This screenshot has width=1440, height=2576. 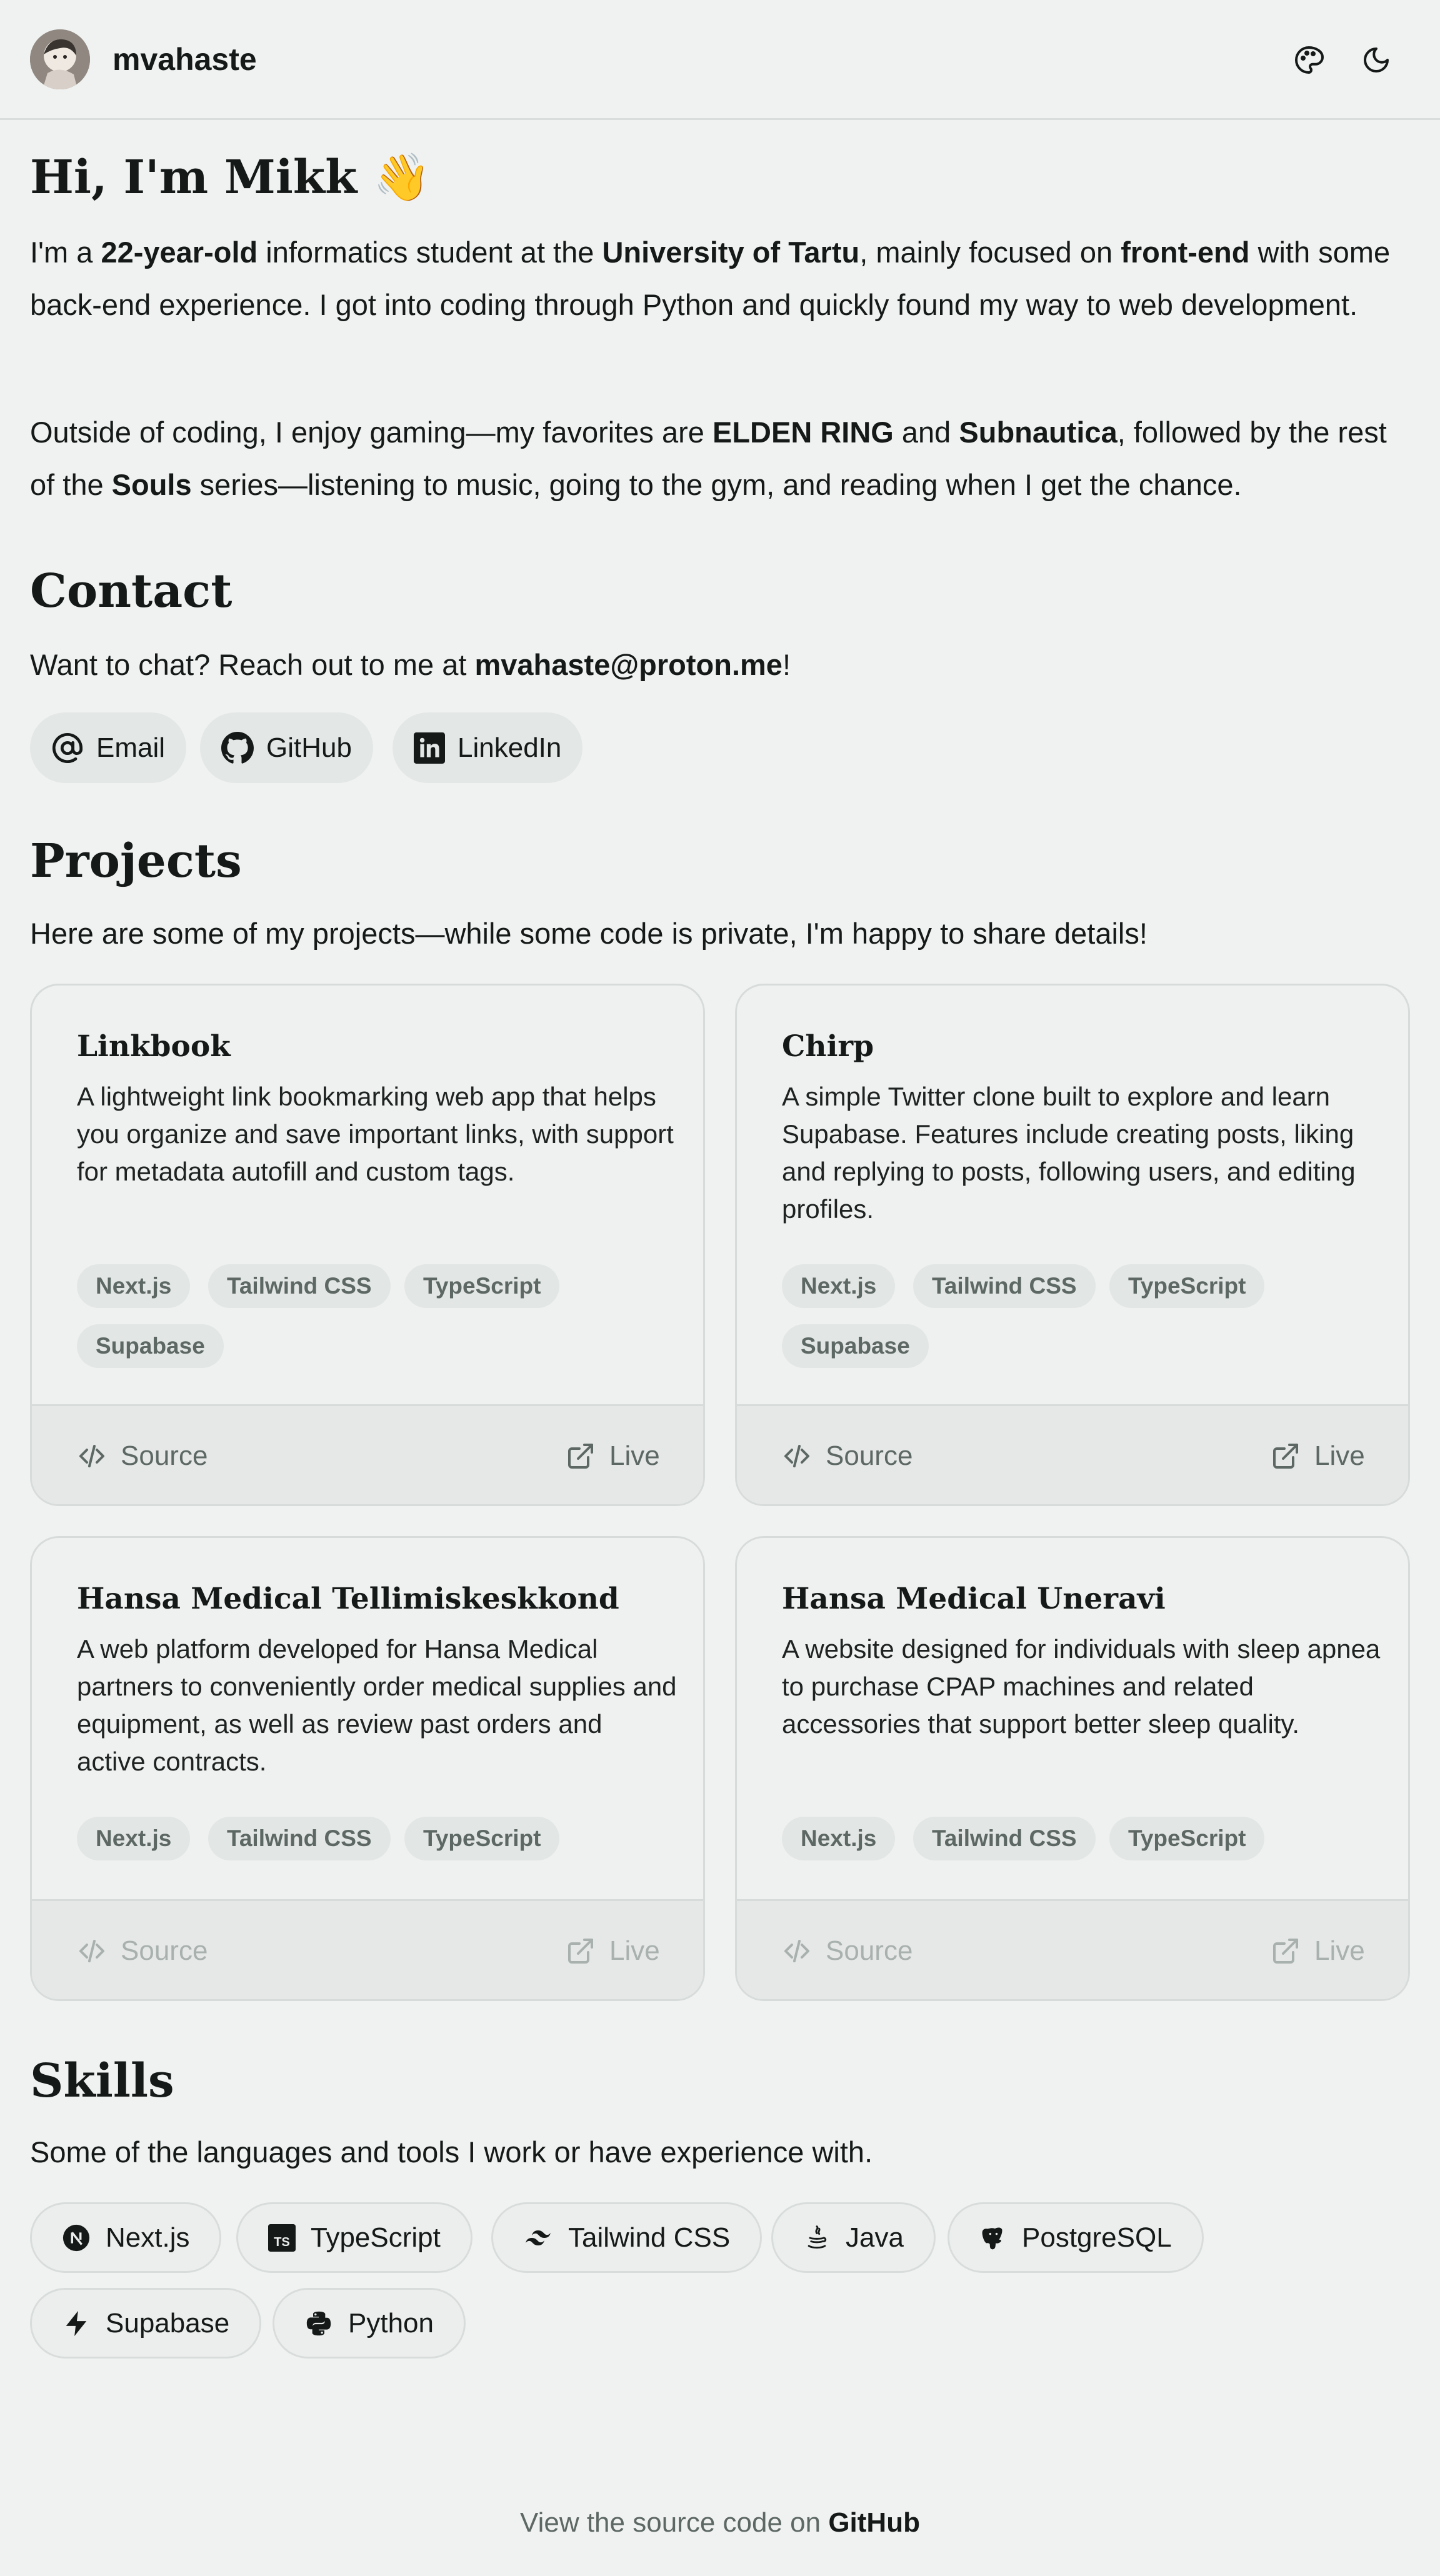 What do you see at coordinates (817, 2237) in the screenshot?
I see `java-icon` at bounding box center [817, 2237].